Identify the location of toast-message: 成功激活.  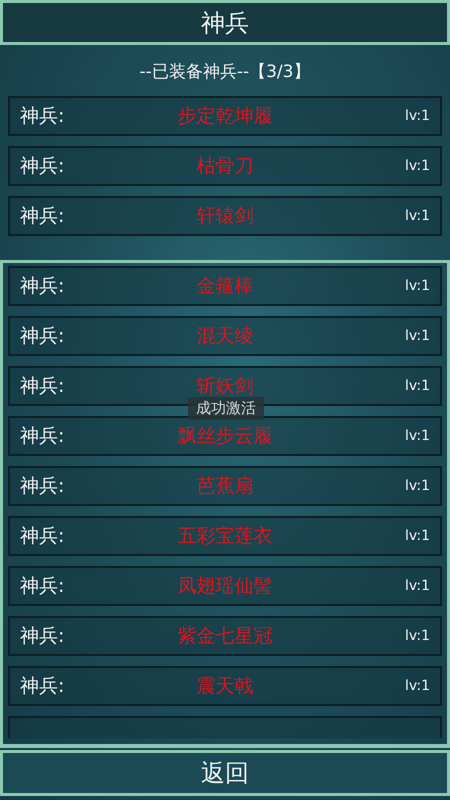
(226, 408).